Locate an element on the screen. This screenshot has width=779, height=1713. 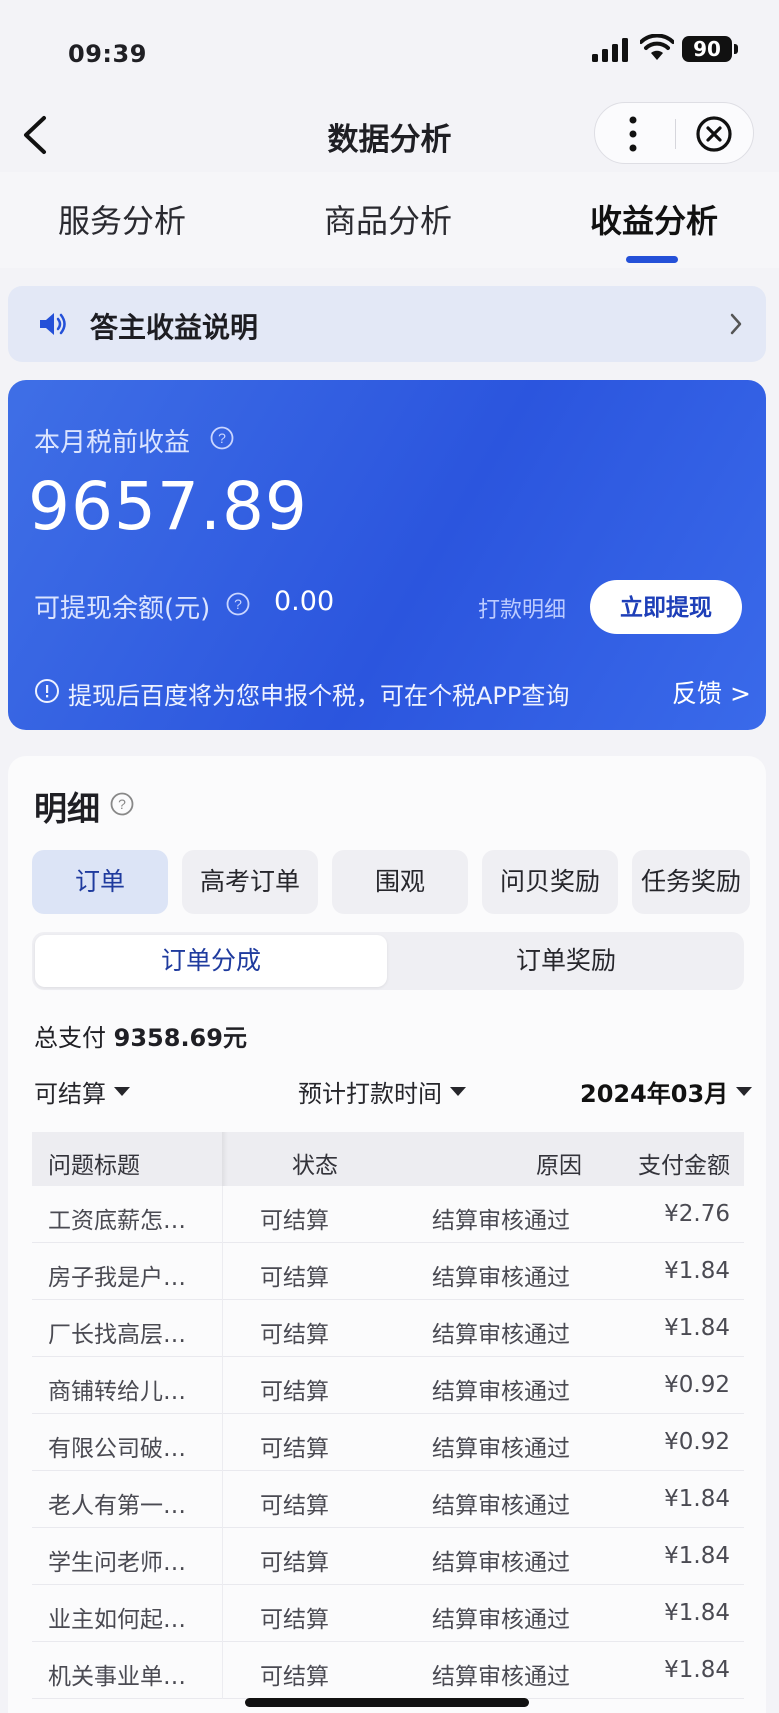
info-exclamation-icon is located at coordinates (47, 691).